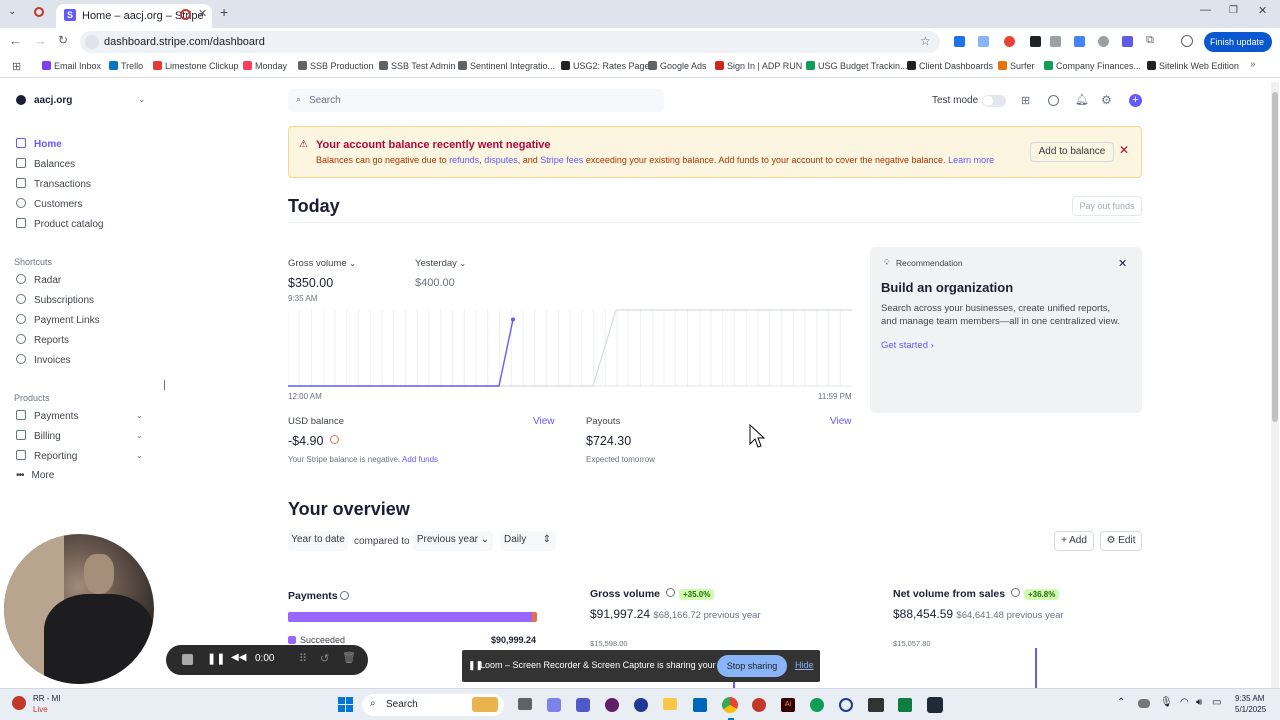 This screenshot has height=720, width=1280. I want to click on payouts-view-link: View, so click(841, 421).